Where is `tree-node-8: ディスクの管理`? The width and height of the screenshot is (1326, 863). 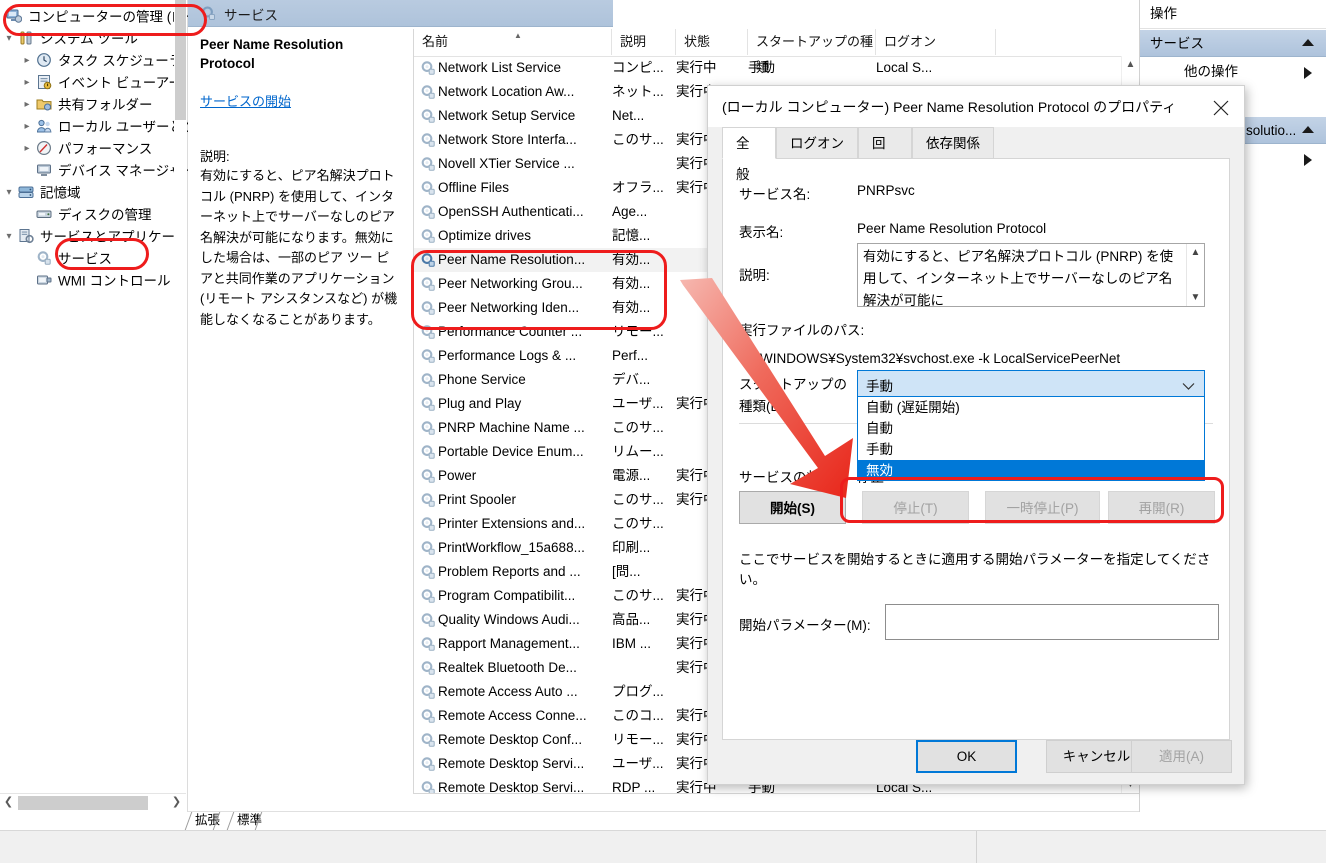 tree-node-8: ディスクの管理 is located at coordinates (94, 215).